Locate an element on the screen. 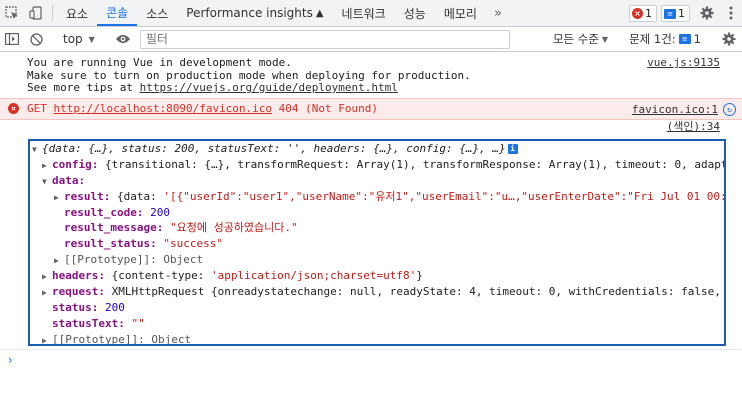  toolbar-separator is located at coordinates (52, 13).